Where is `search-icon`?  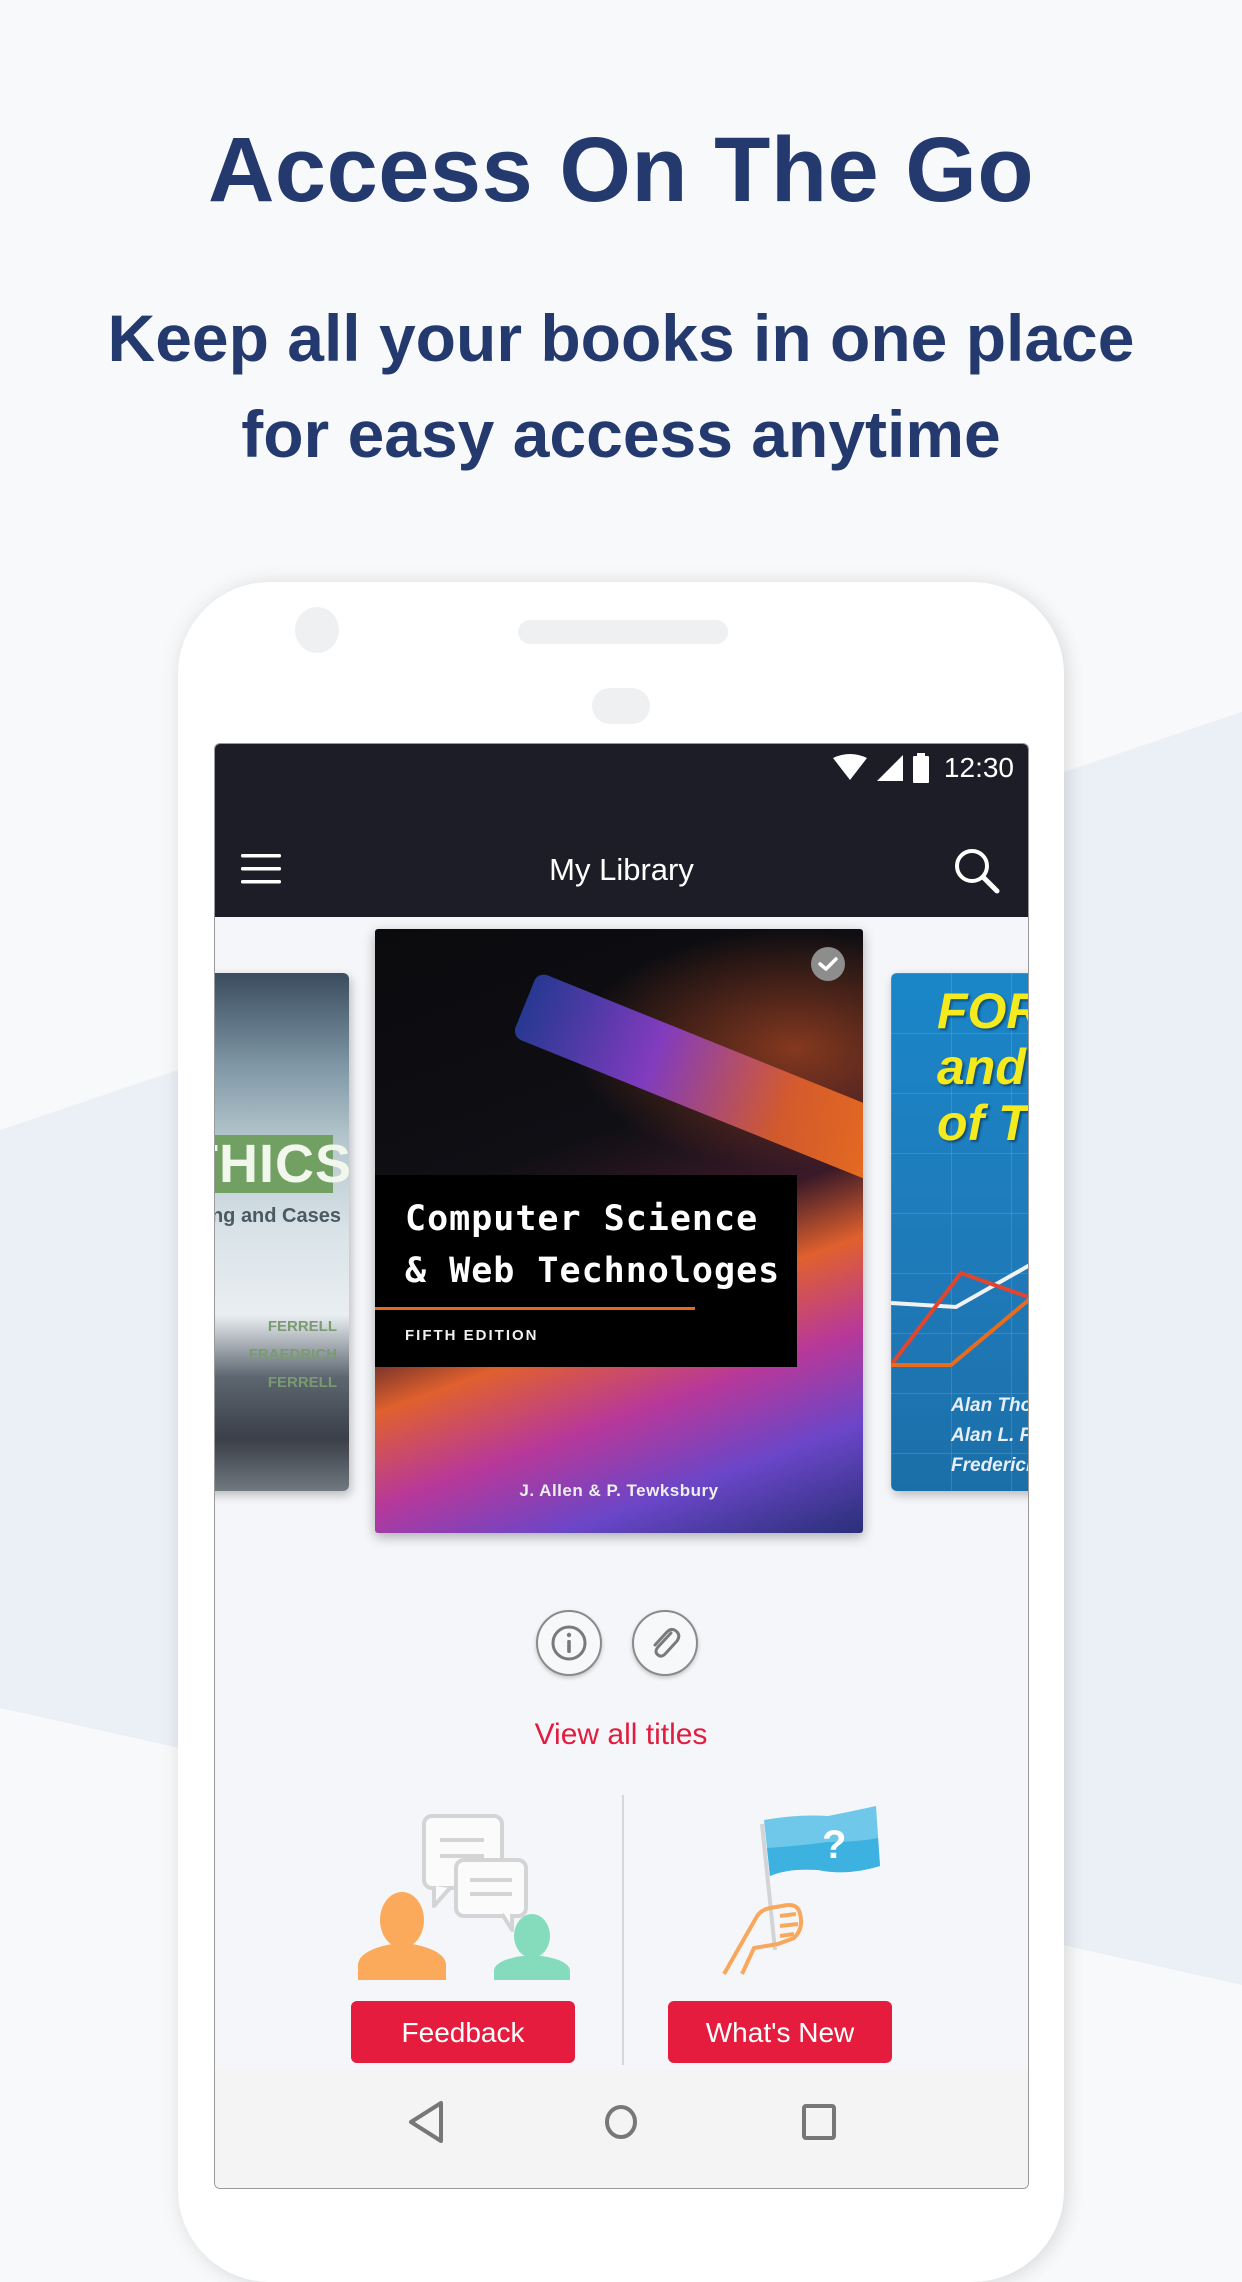
search-icon is located at coordinates (977, 871).